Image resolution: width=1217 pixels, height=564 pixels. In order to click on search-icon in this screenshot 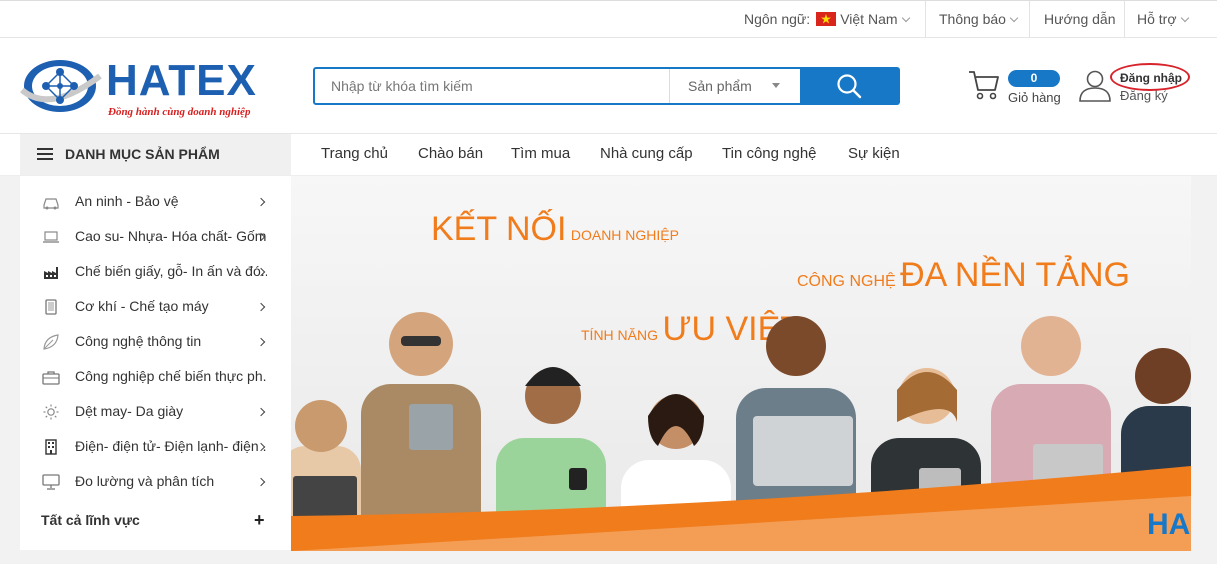, I will do `click(849, 86)`.